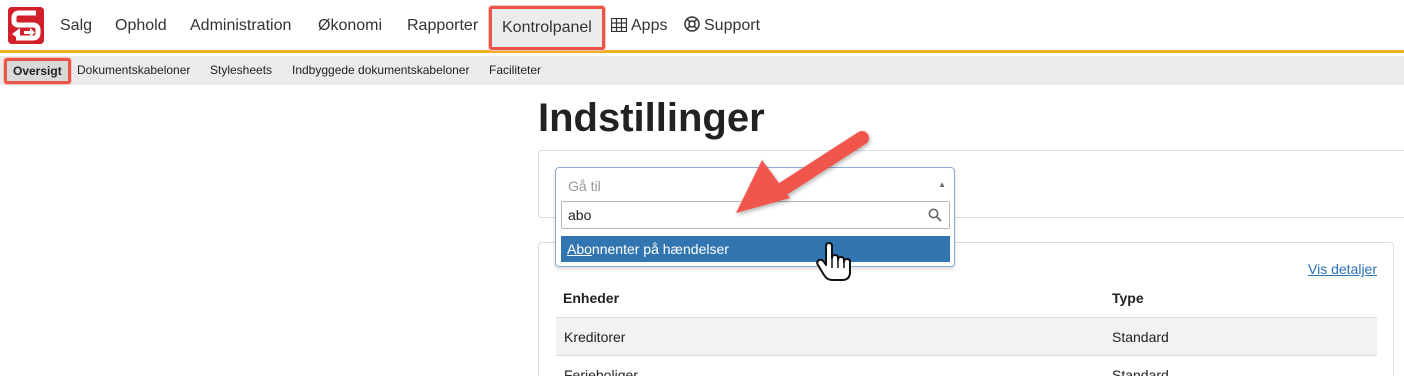  What do you see at coordinates (619, 25) in the screenshot?
I see `grid-icon` at bounding box center [619, 25].